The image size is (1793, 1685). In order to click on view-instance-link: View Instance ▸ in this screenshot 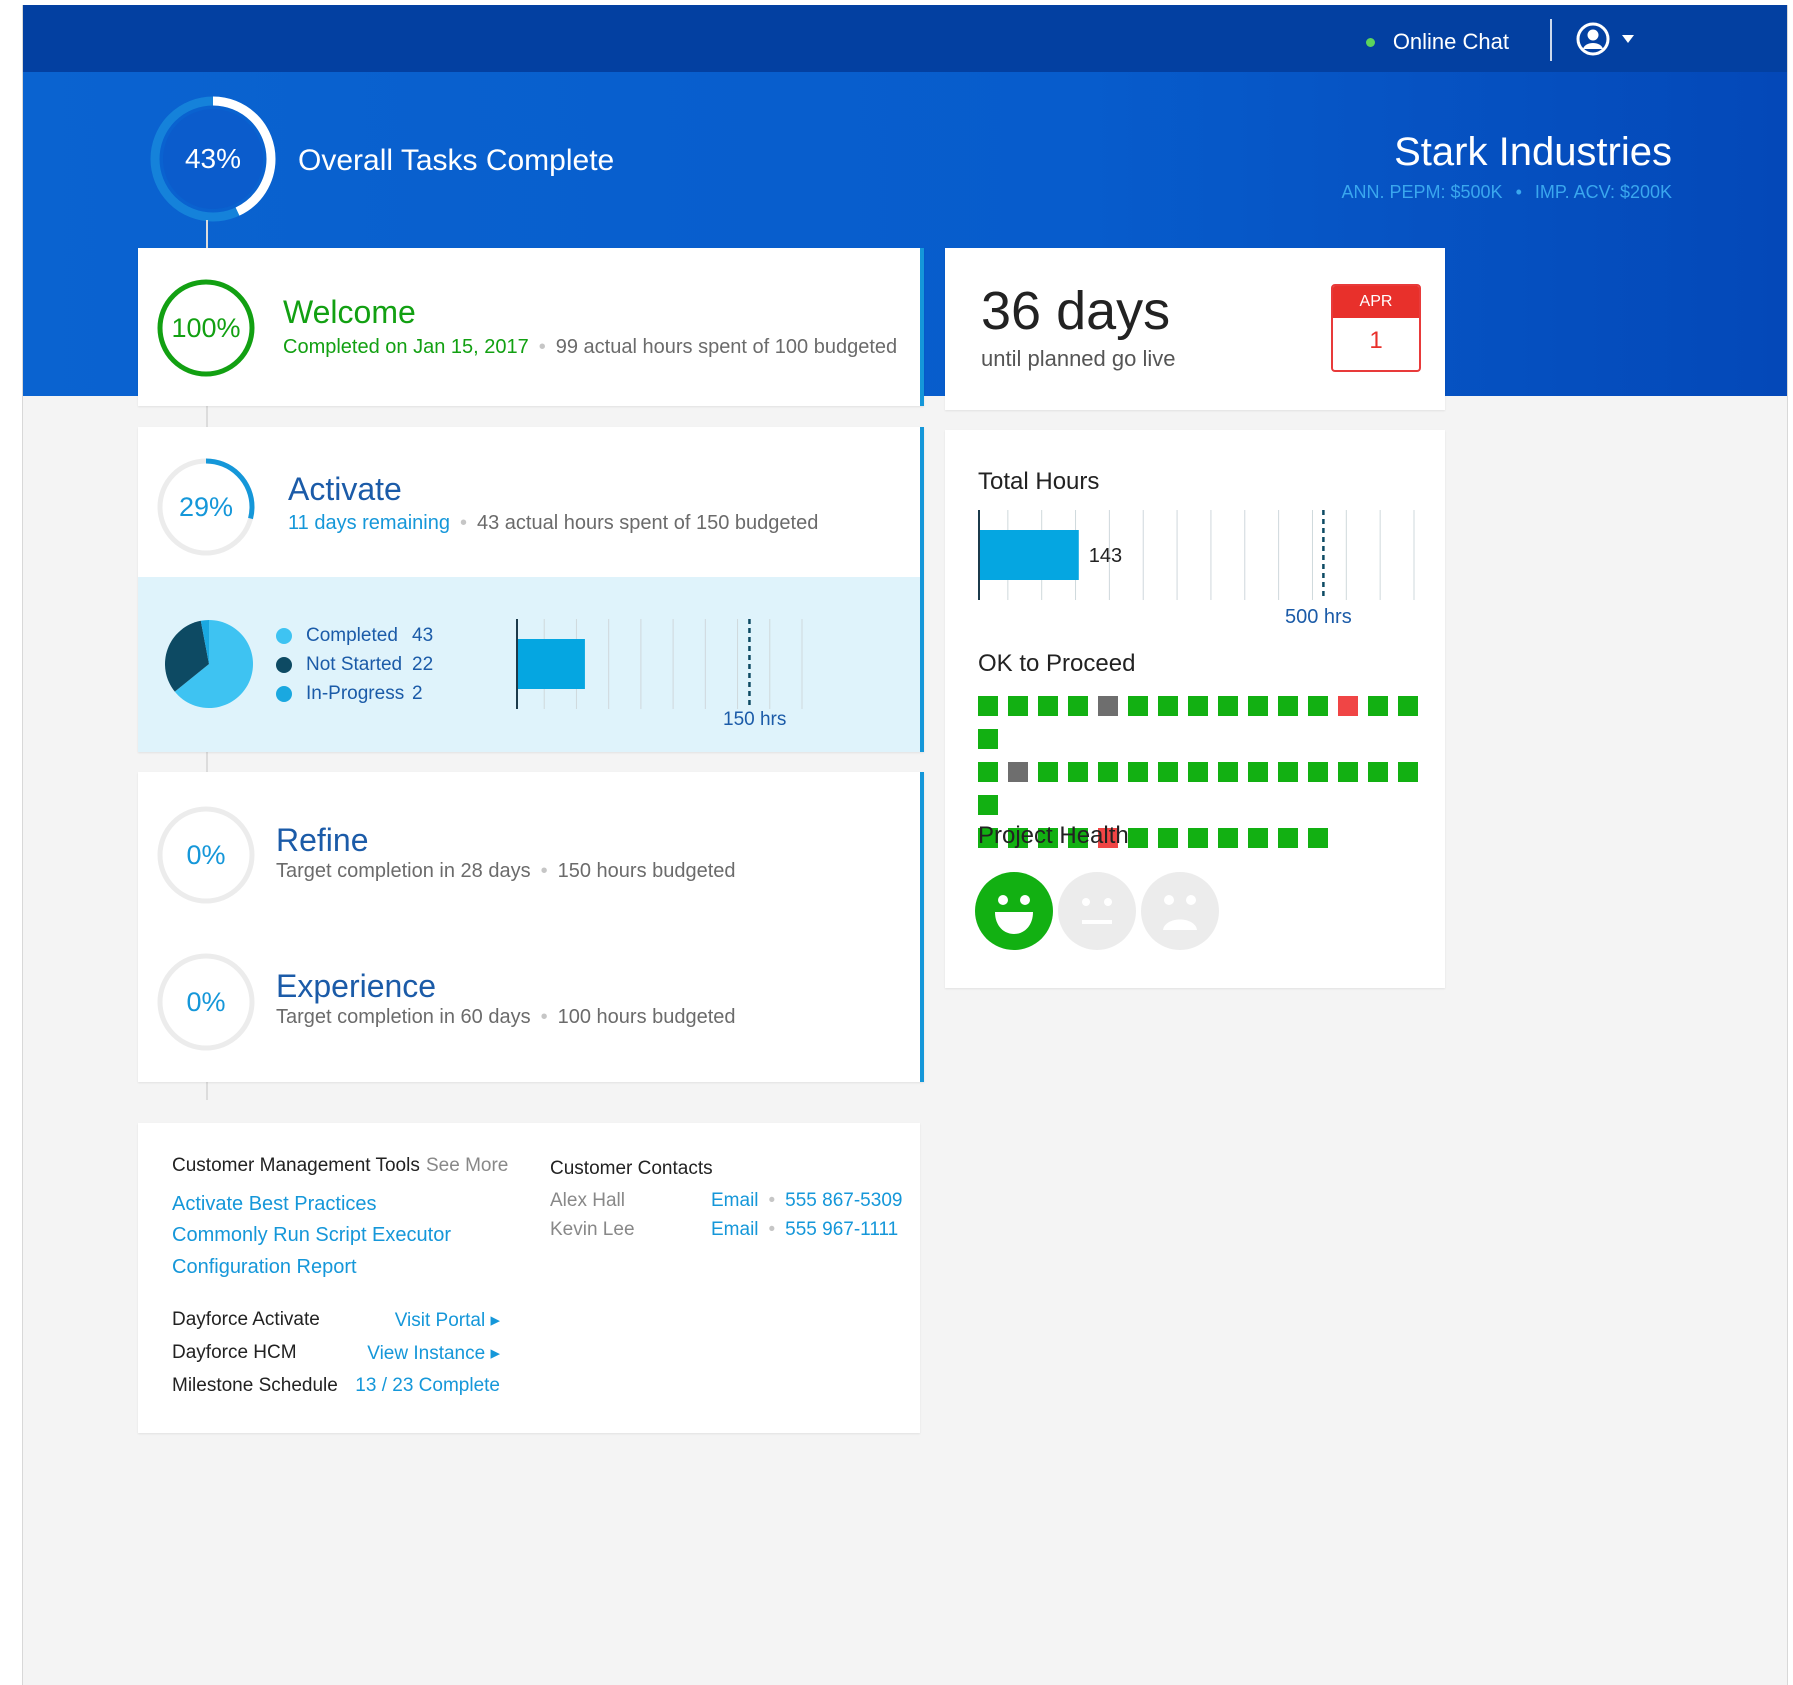, I will do `click(433, 1353)`.